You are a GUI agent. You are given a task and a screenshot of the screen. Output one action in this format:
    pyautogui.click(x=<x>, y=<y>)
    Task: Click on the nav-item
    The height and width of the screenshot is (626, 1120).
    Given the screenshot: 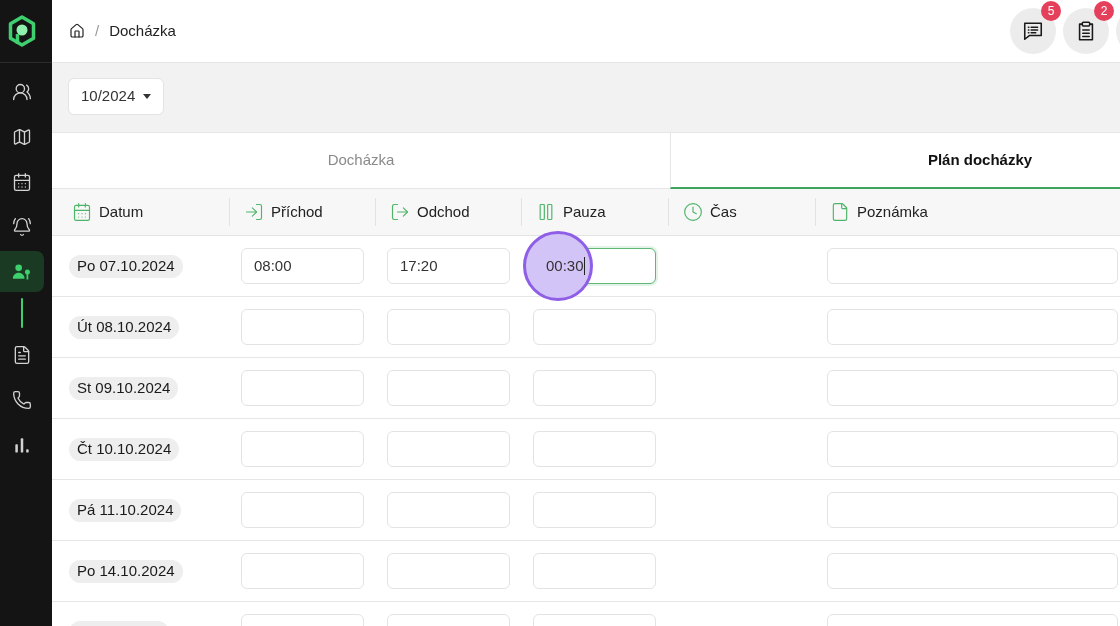 What is the action you would take?
    pyautogui.click(x=22, y=271)
    